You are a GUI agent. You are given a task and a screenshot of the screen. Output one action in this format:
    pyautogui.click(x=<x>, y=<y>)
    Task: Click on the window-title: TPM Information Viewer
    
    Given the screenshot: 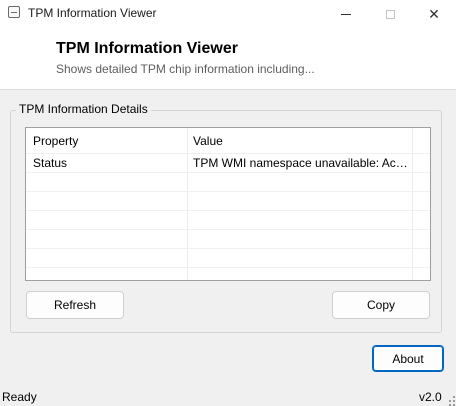 What is the action you would take?
    pyautogui.click(x=92, y=13)
    